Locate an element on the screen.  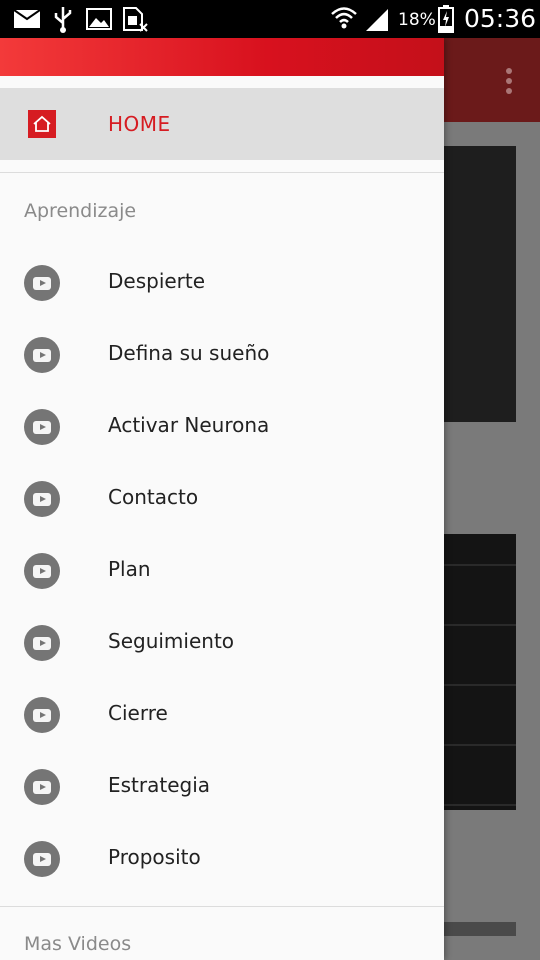
battery-charging-icon is located at coordinates (446, 21).